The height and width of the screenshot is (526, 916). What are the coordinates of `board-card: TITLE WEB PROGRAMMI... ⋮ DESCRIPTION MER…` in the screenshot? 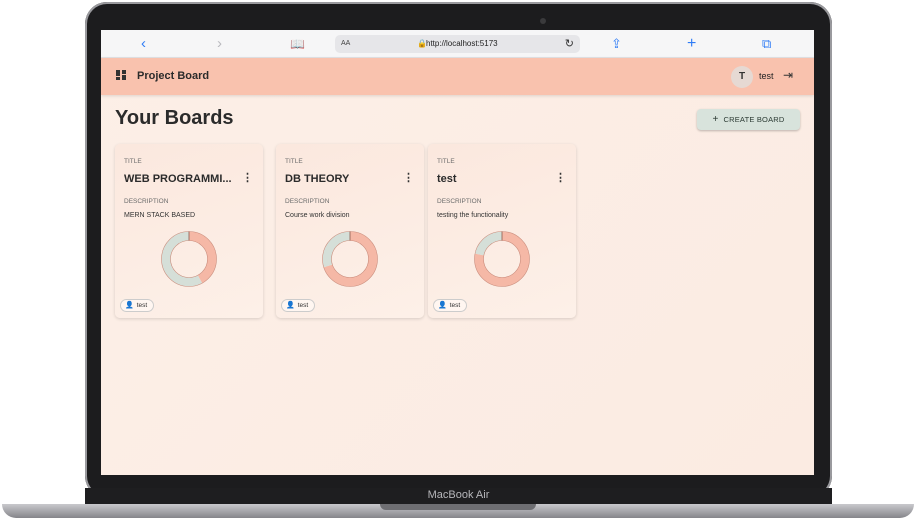 It's located at (189, 231).